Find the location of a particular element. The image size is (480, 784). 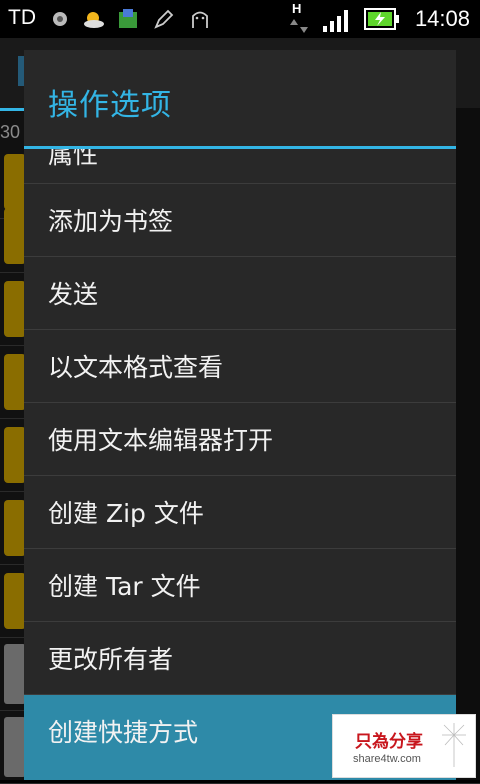

menu-item-label: 发送 is located at coordinates (73, 294).